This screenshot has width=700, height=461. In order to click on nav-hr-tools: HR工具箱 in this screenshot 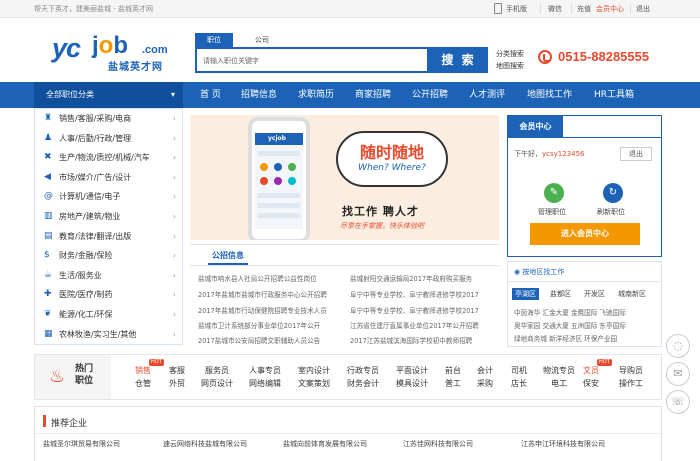, I will do `click(614, 95)`.